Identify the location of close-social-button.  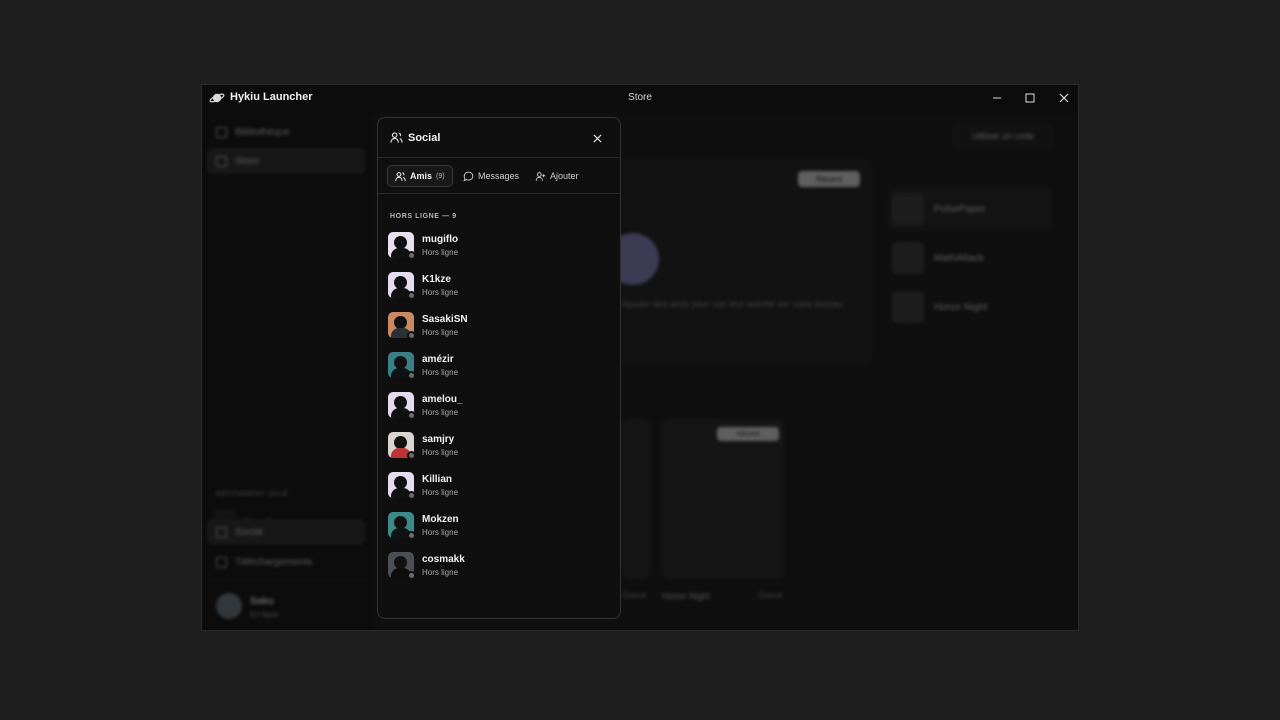
(597, 138).